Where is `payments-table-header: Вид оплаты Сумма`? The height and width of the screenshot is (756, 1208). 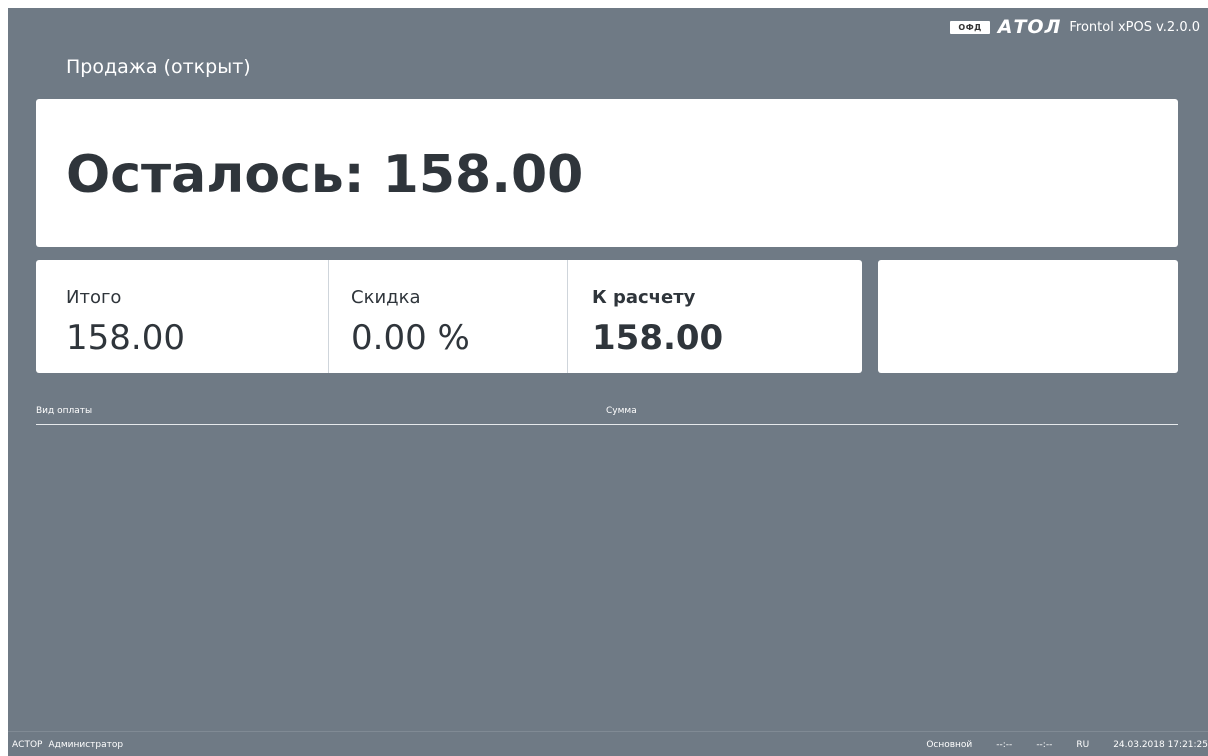
payments-table-header: Вид оплаты Сумма is located at coordinates (607, 415).